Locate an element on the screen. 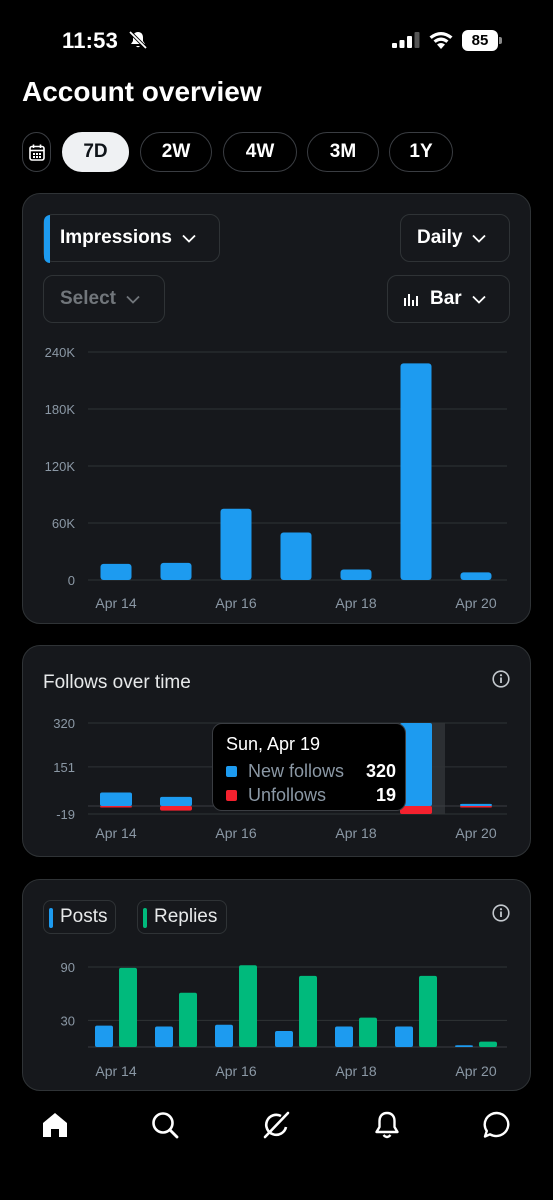 Image resolution: width=553 pixels, height=1200 pixels. status-bar: 11:53 85 is located at coordinates (276, 40).